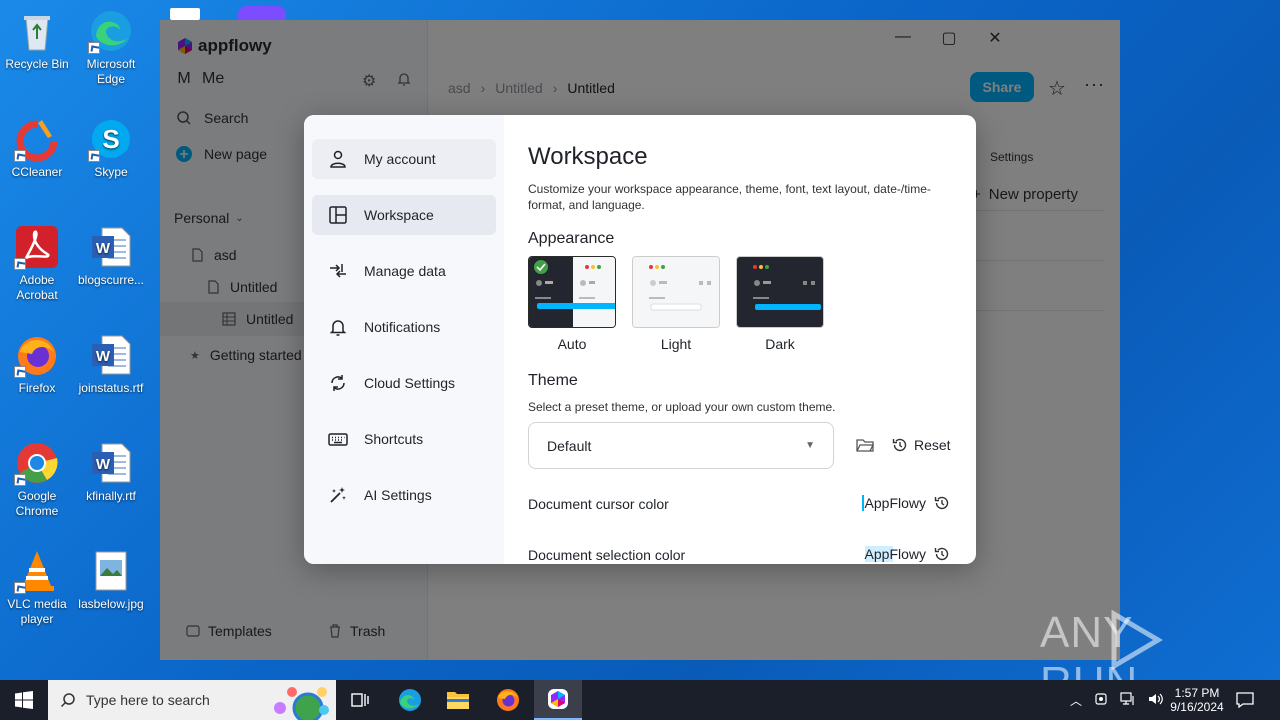 The image size is (1280, 720). I want to click on nav-cloud-settings: Cloud Settings, so click(404, 383).